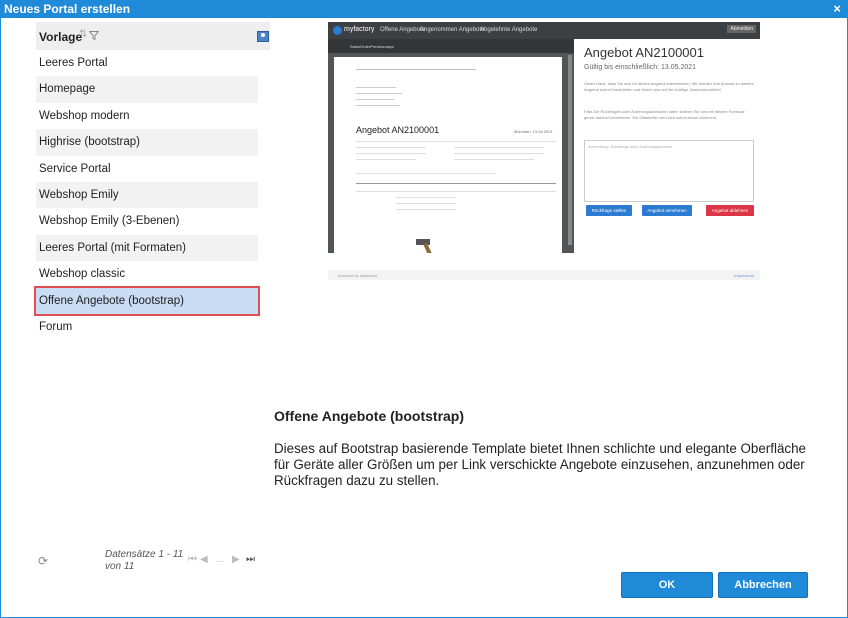  Describe the element at coordinates (145, 561) in the screenshot. I see `pager-info: Datensätze 1 - 11 von 11` at that location.